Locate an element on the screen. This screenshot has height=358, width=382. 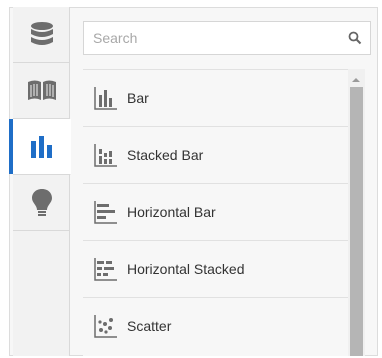
scatter-chart-type-icon is located at coordinates (106, 326).